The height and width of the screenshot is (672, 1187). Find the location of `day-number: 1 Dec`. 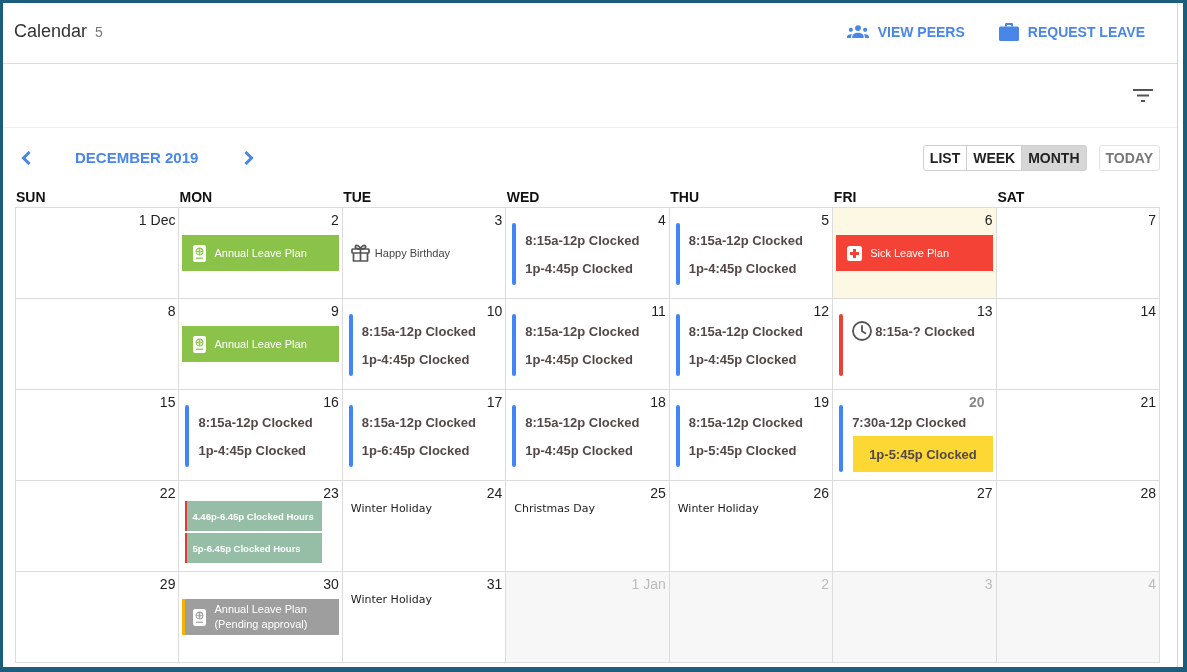

day-number: 1 Dec is located at coordinates (157, 220).